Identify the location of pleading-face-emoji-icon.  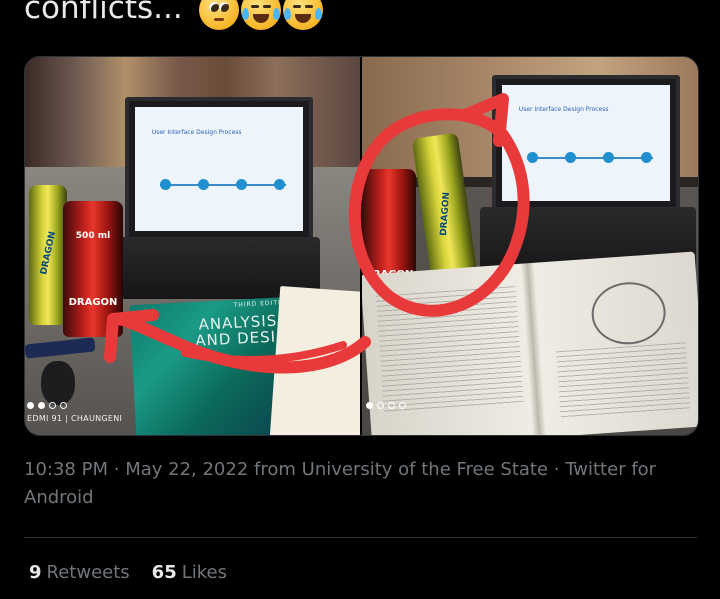
(218, 15).